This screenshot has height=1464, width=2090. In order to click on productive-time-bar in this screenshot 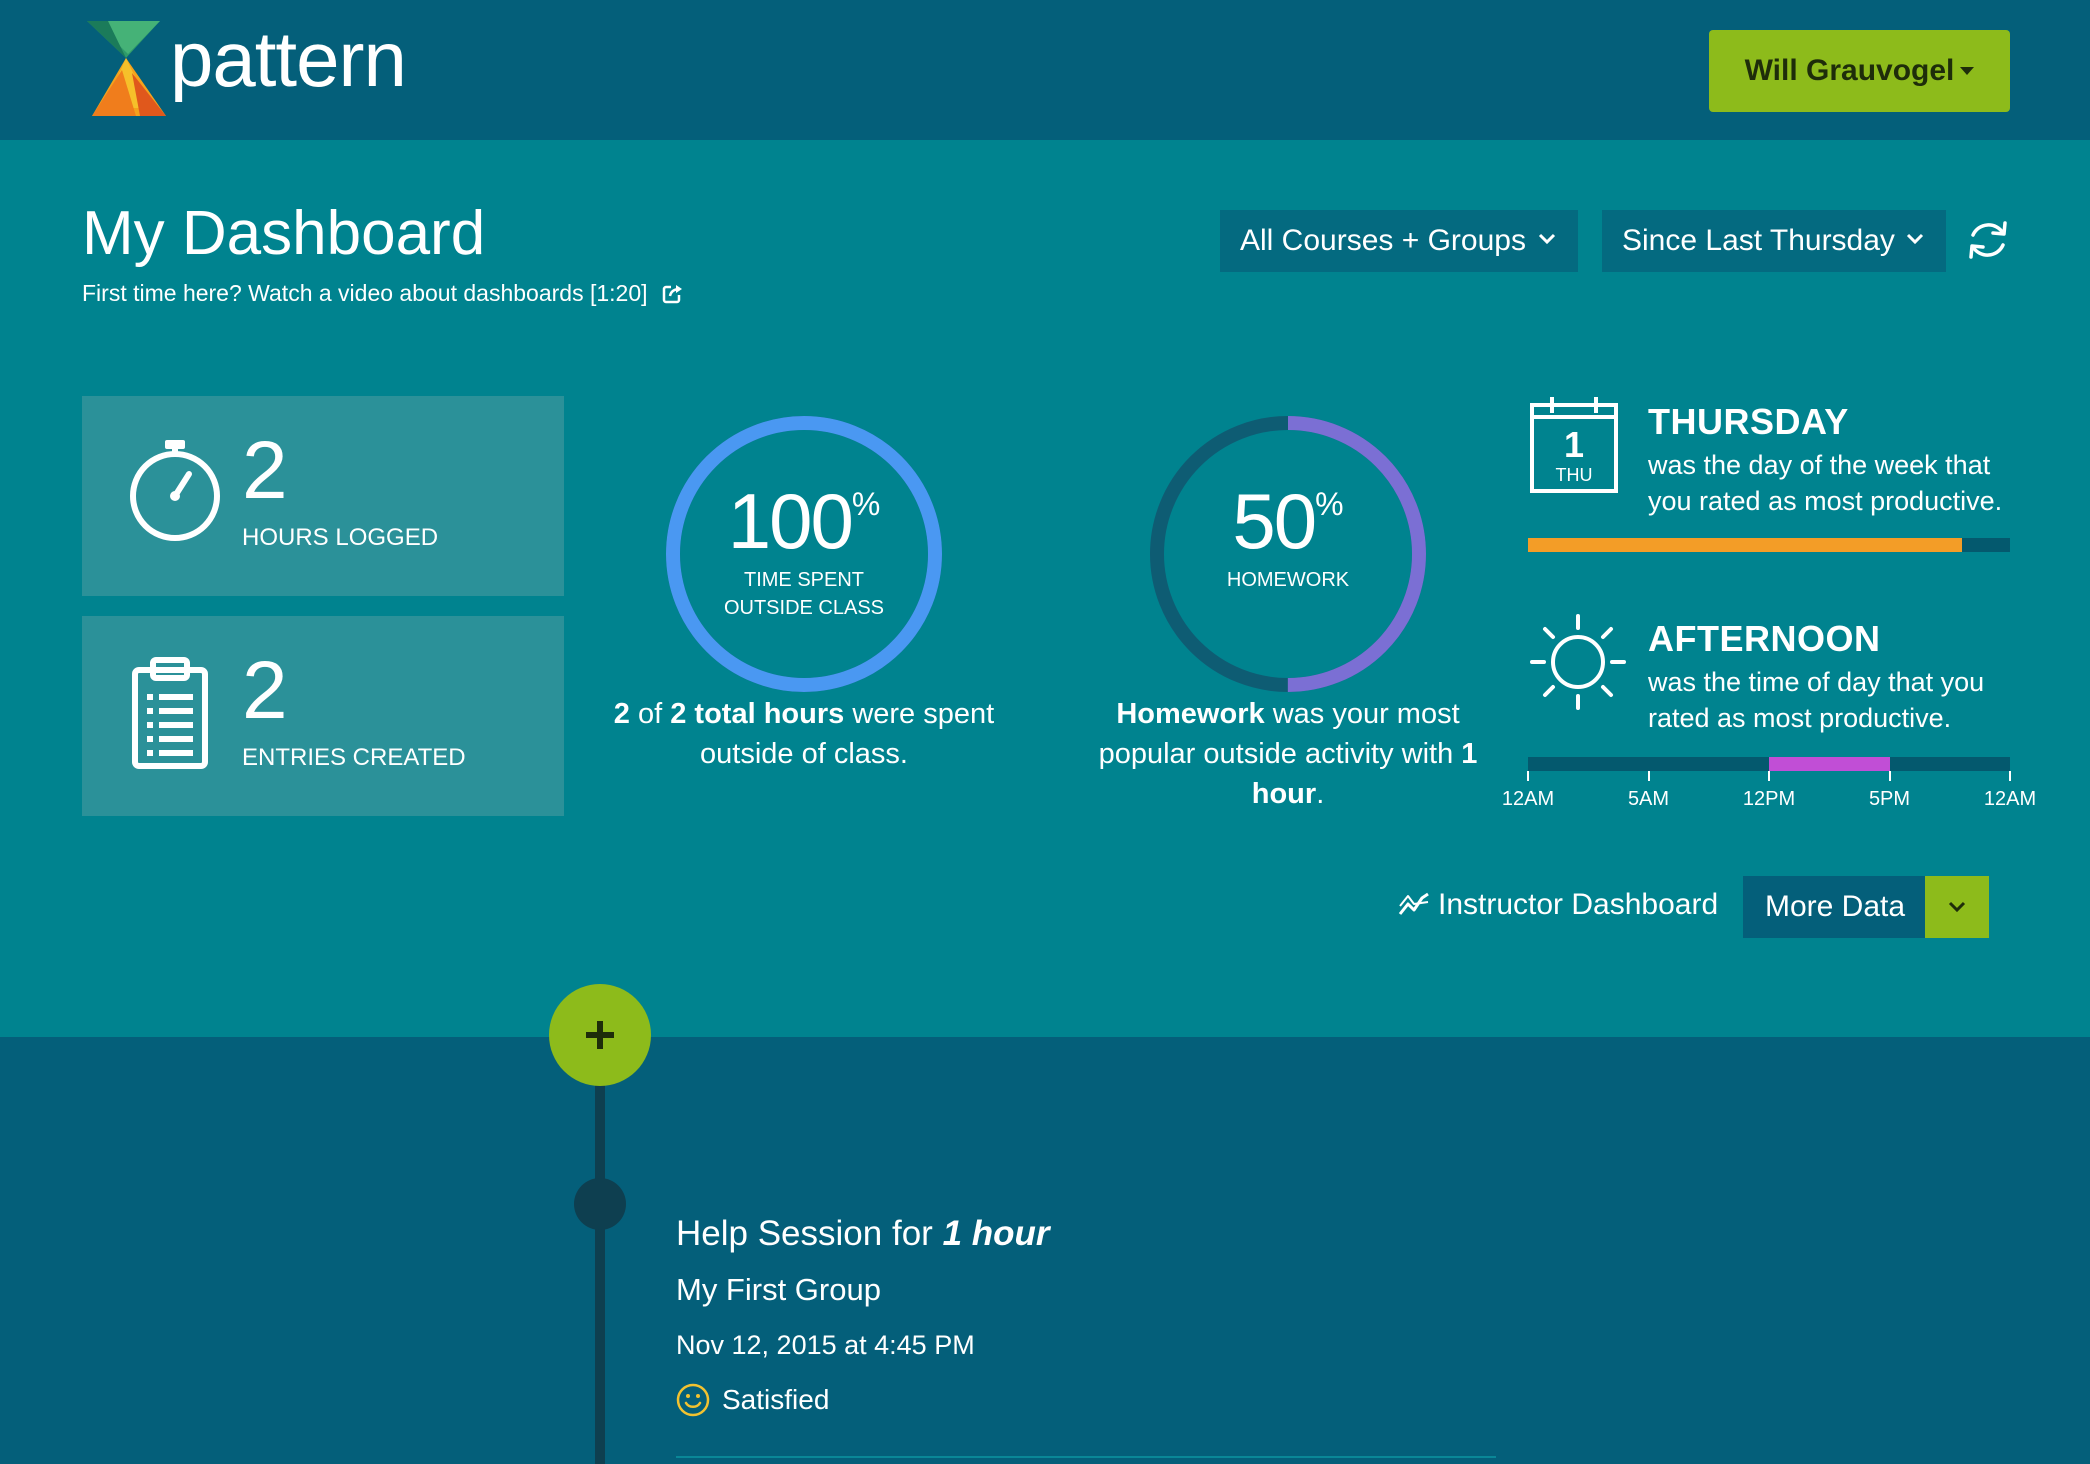, I will do `click(1769, 764)`.